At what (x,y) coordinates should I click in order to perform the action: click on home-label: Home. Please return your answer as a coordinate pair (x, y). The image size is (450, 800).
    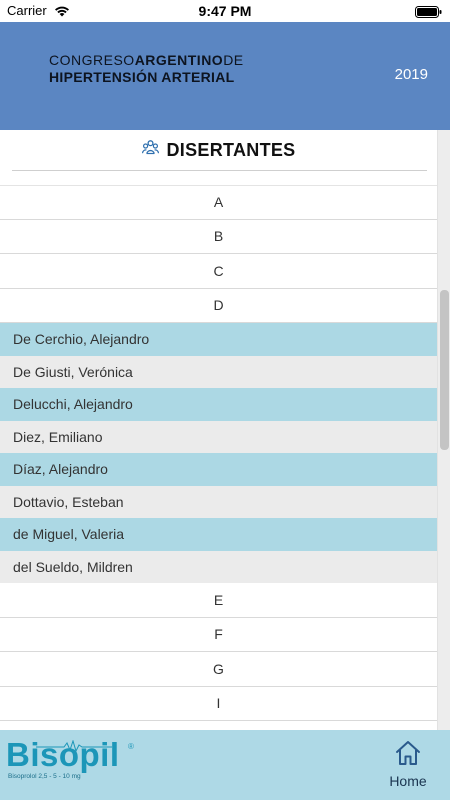
    Looking at the image, I should click on (408, 781).